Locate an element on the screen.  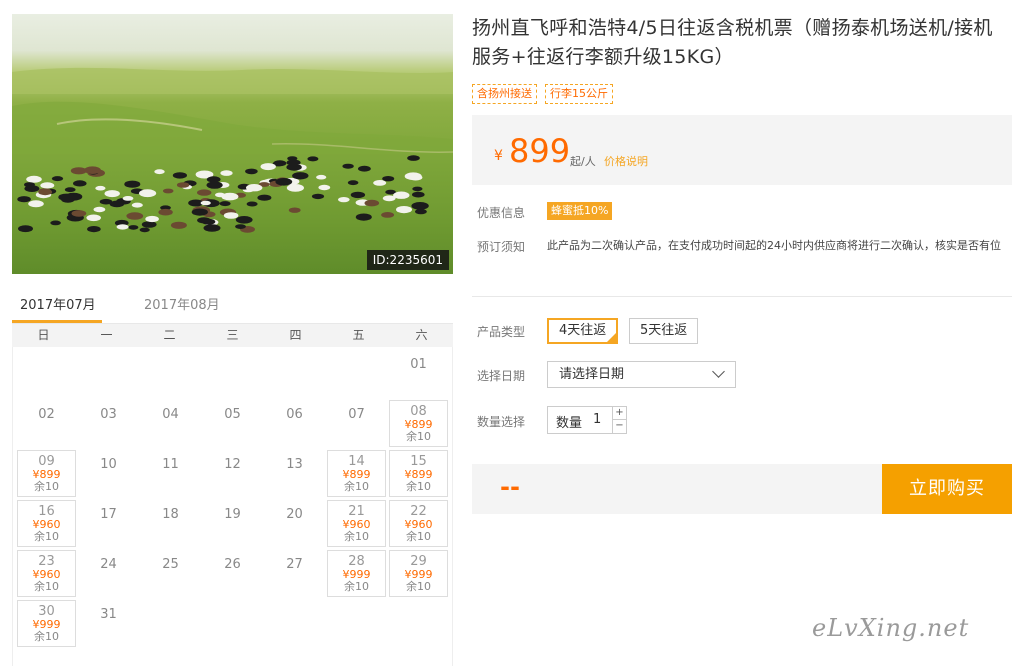
calendar-day: 13 is located at coordinates (294, 473).